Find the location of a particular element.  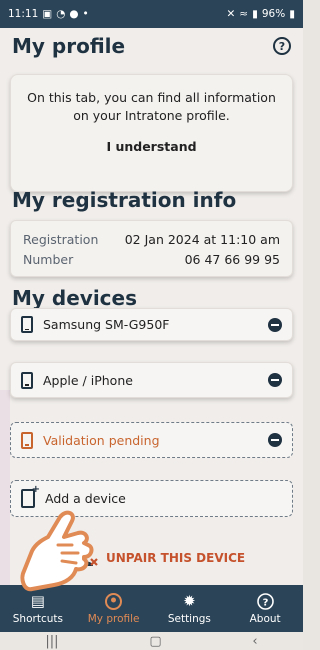

battery-level: 96% is located at coordinates (273, 14).